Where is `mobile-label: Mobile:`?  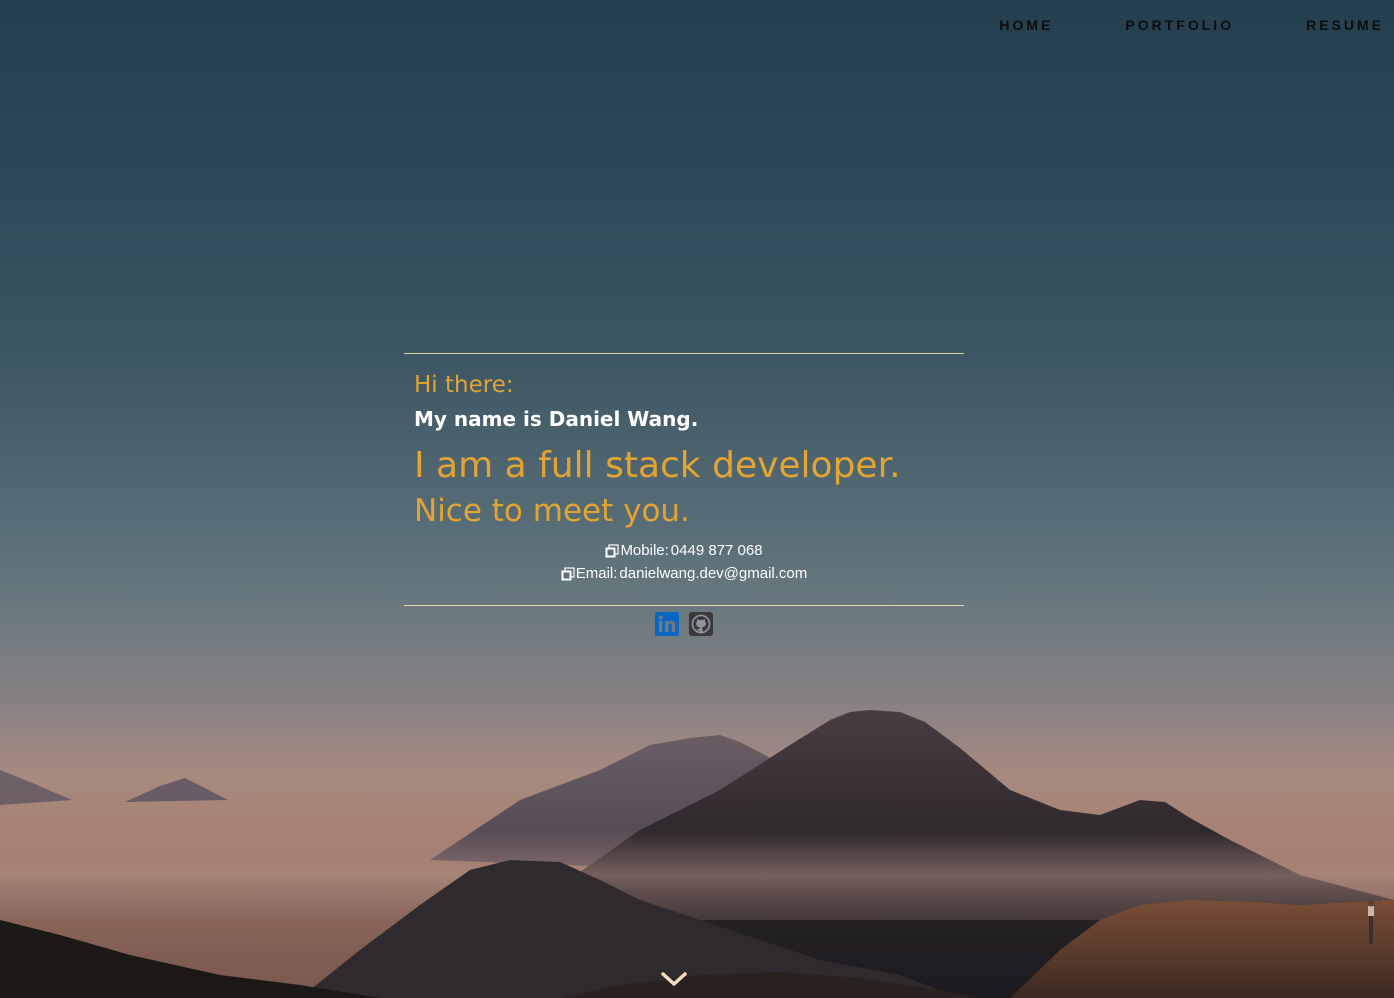 mobile-label: Mobile: is located at coordinates (644, 550).